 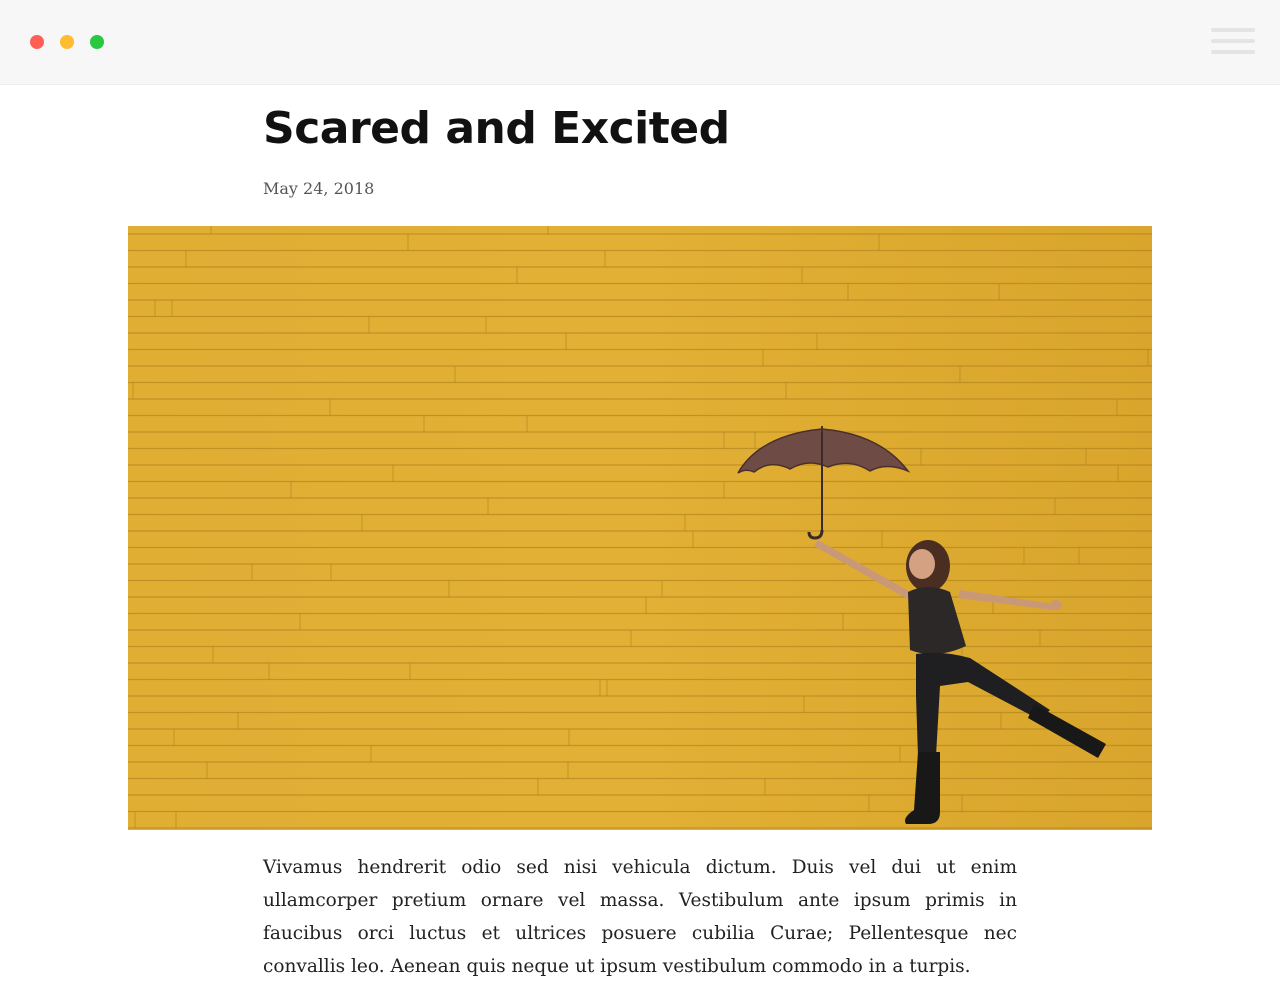 I want to click on hamburger-menu-icon, so click(x=1233, y=43).